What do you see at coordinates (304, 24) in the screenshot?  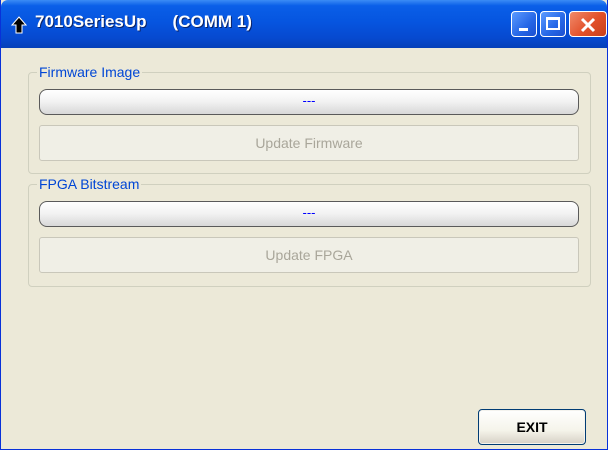 I see `title-bar: 7010SeriesUp (COMM 1)` at bounding box center [304, 24].